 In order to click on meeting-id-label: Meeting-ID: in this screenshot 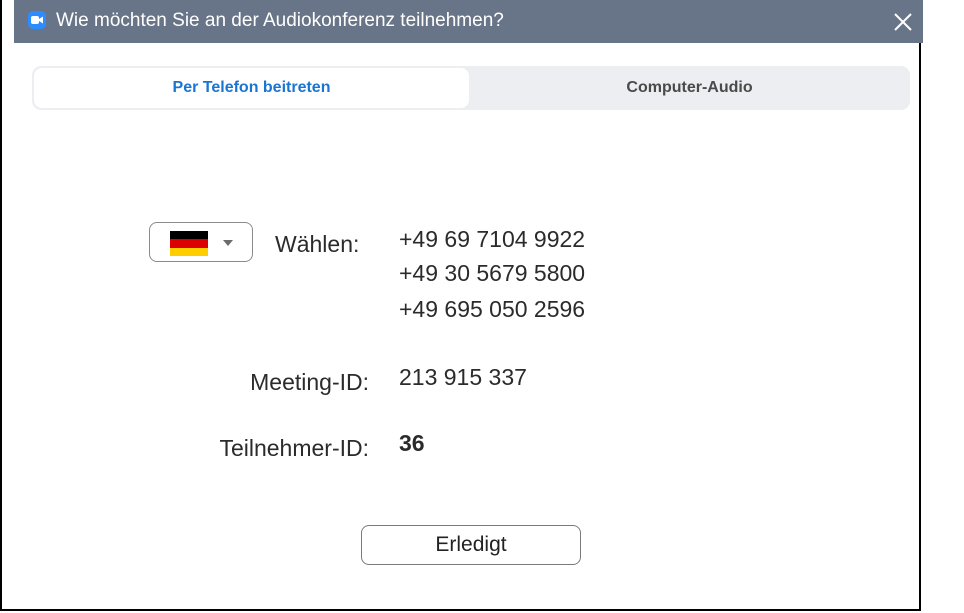, I will do `click(309, 382)`.